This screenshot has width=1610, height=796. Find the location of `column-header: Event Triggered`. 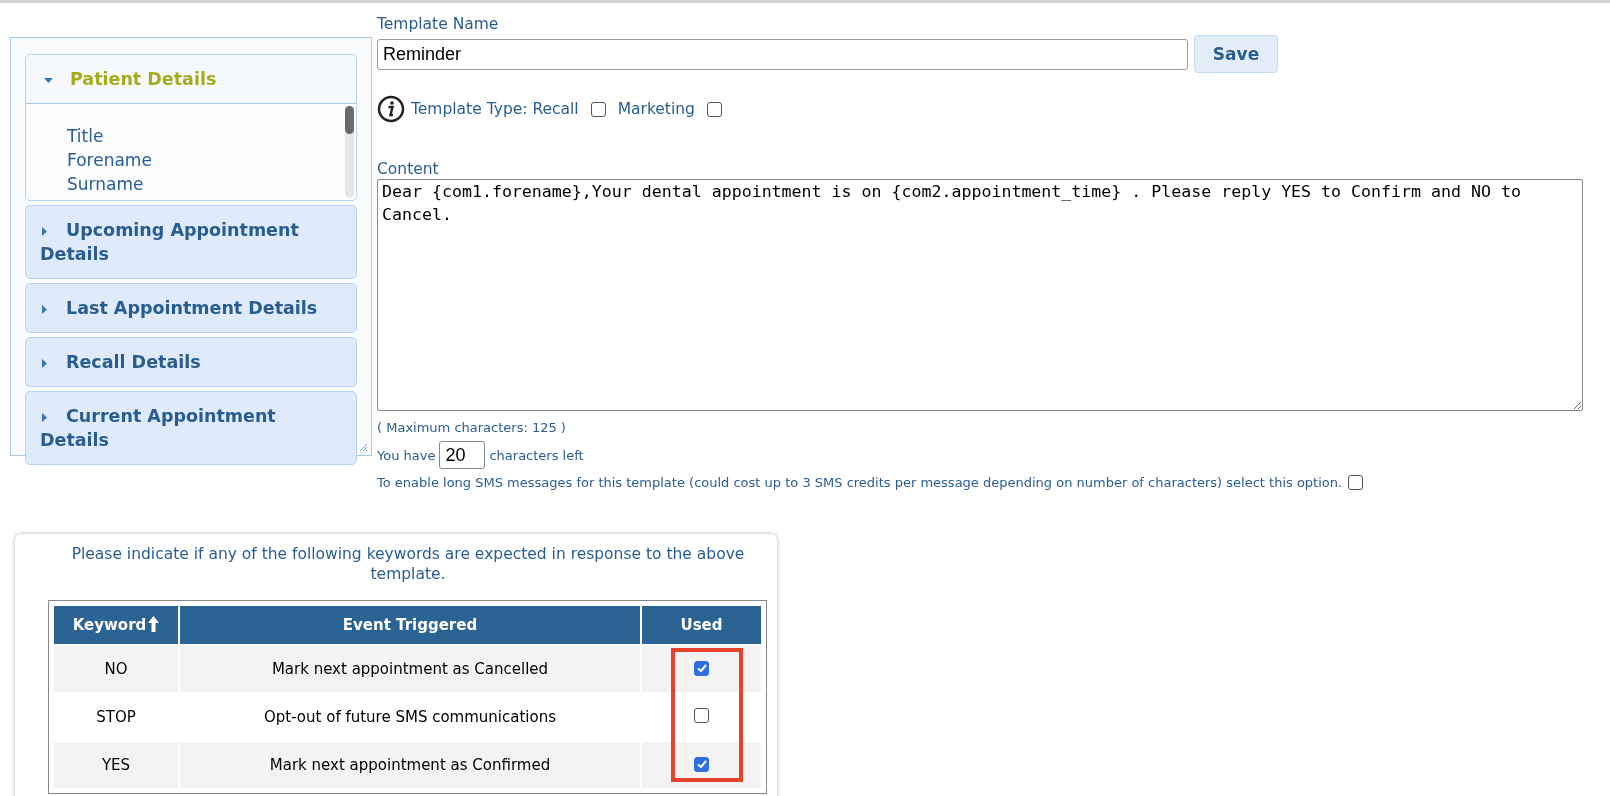

column-header: Event Triggered is located at coordinates (410, 625).